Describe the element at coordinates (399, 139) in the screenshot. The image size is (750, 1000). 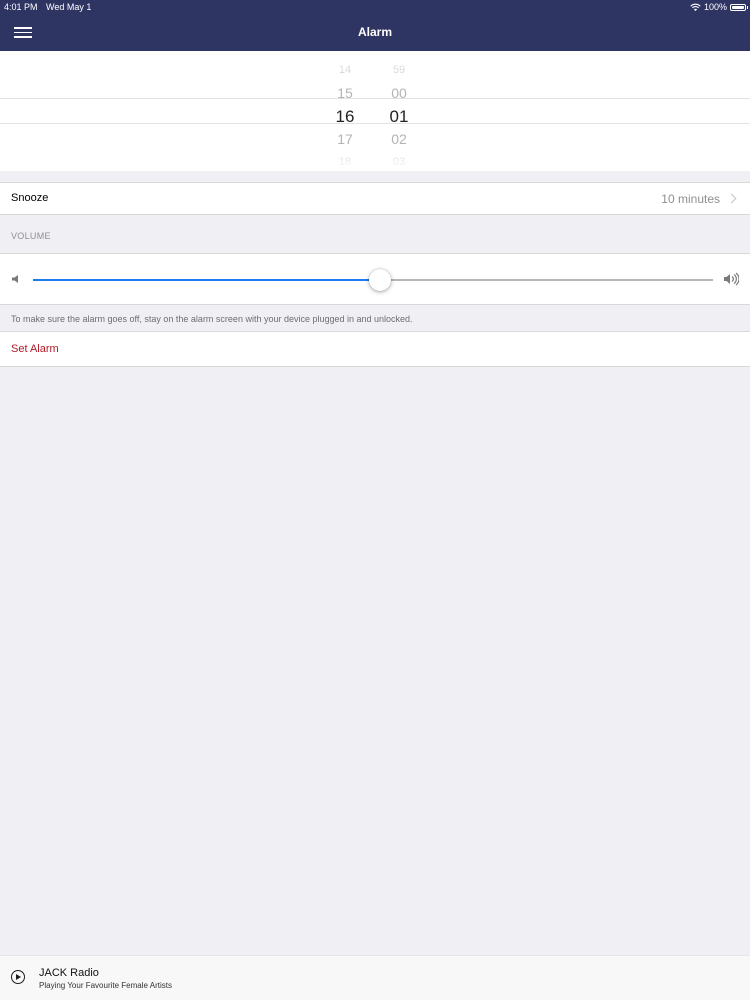
I see `minute-option: 02` at that location.